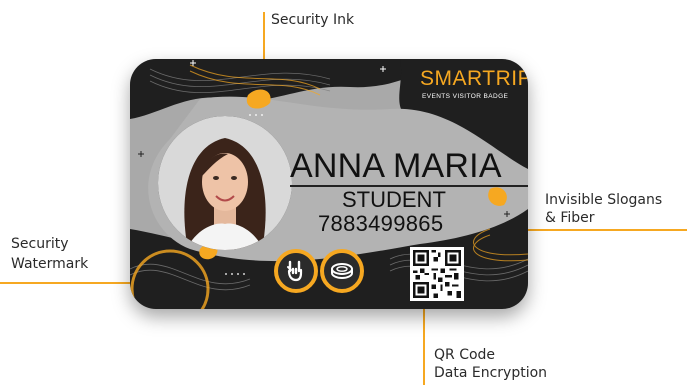 This screenshot has height=385, width=687. What do you see at coordinates (424, 342) in the screenshot?
I see `qr-code-leader` at bounding box center [424, 342].